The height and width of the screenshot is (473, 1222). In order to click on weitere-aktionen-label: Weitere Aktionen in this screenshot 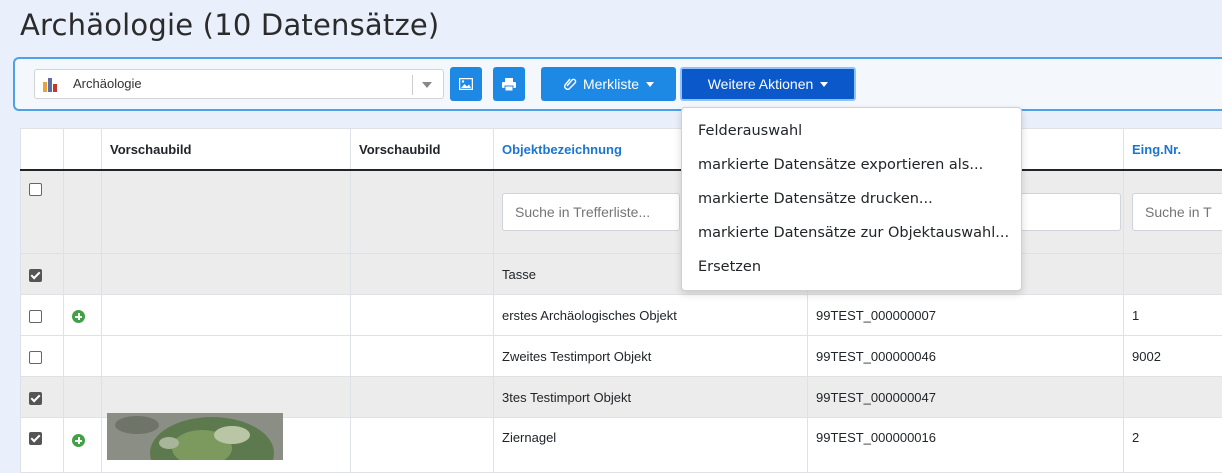, I will do `click(761, 84)`.